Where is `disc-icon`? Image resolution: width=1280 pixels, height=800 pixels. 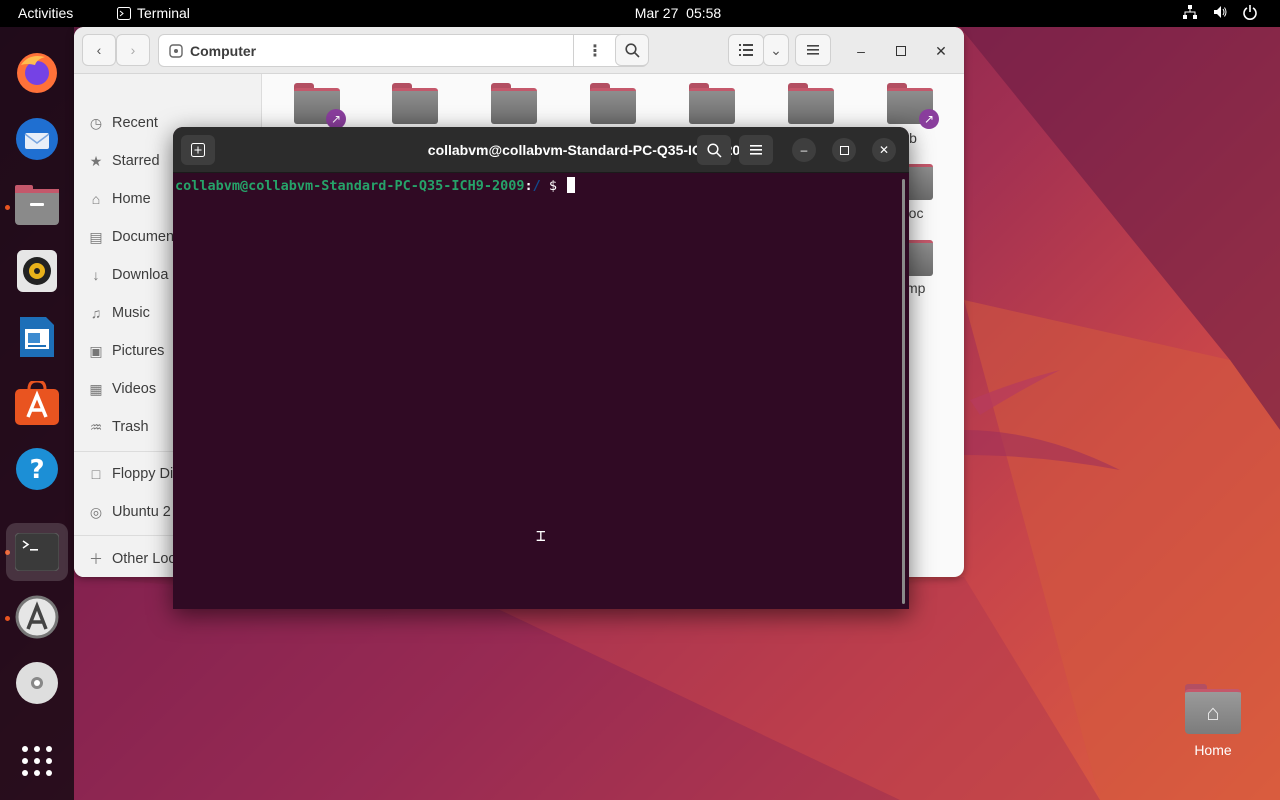
disc-icon is located at coordinates (37, 683).